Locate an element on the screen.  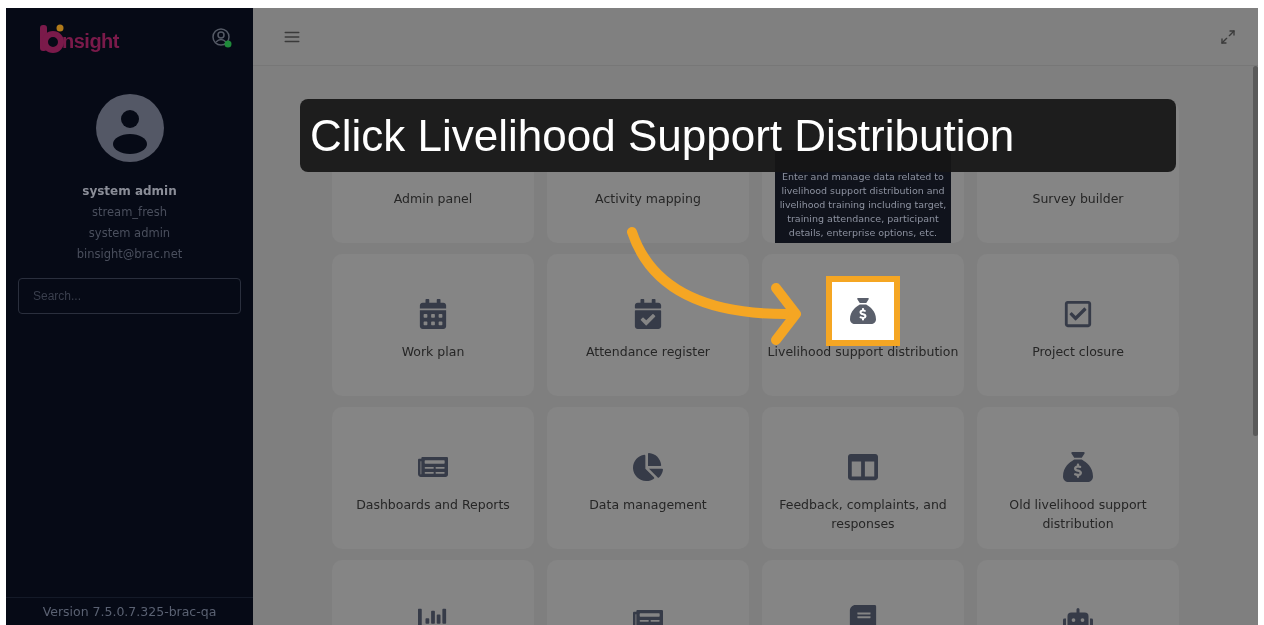
card-label: Admin panel is located at coordinates (433, 199).